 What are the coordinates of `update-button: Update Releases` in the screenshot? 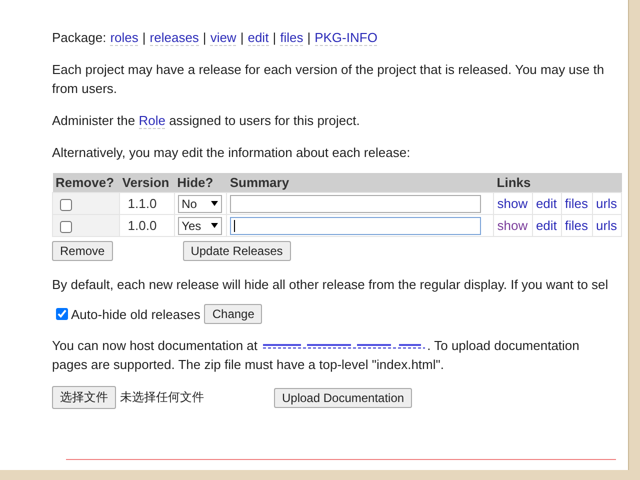 It's located at (236, 251).